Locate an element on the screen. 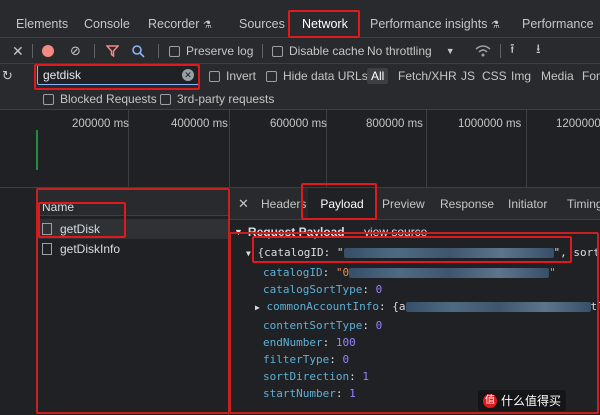 The image size is (600, 415). field-value: {a is located at coordinates (399, 307).